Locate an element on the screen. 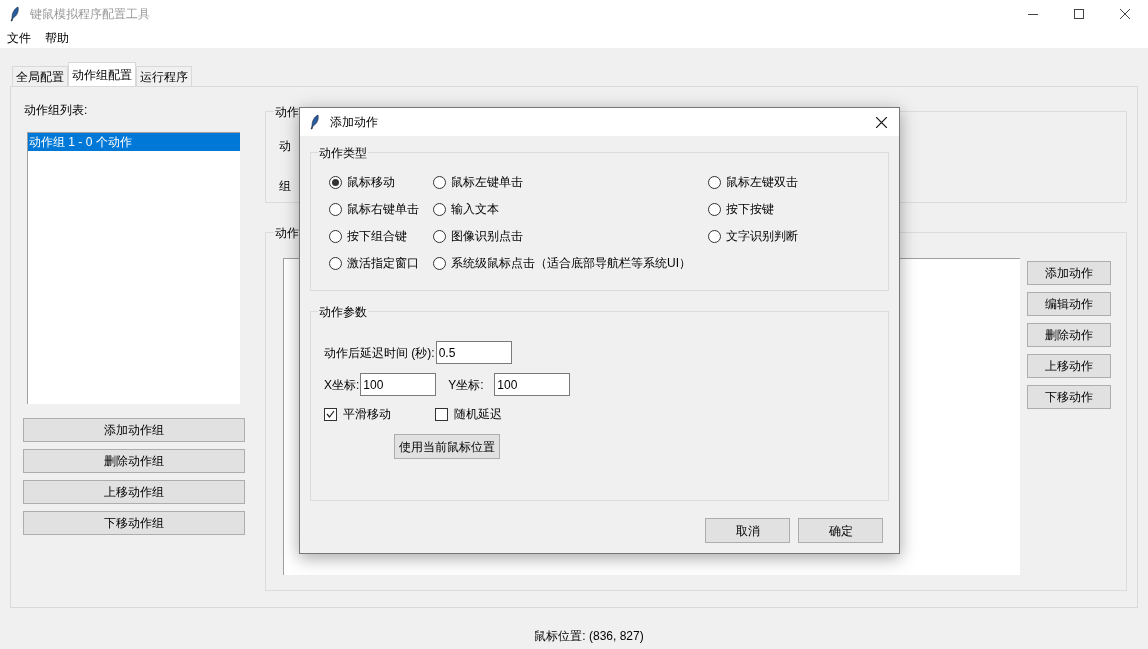 This screenshot has width=1148, height=649. radio-label: 图像识别点击 is located at coordinates (487, 236).